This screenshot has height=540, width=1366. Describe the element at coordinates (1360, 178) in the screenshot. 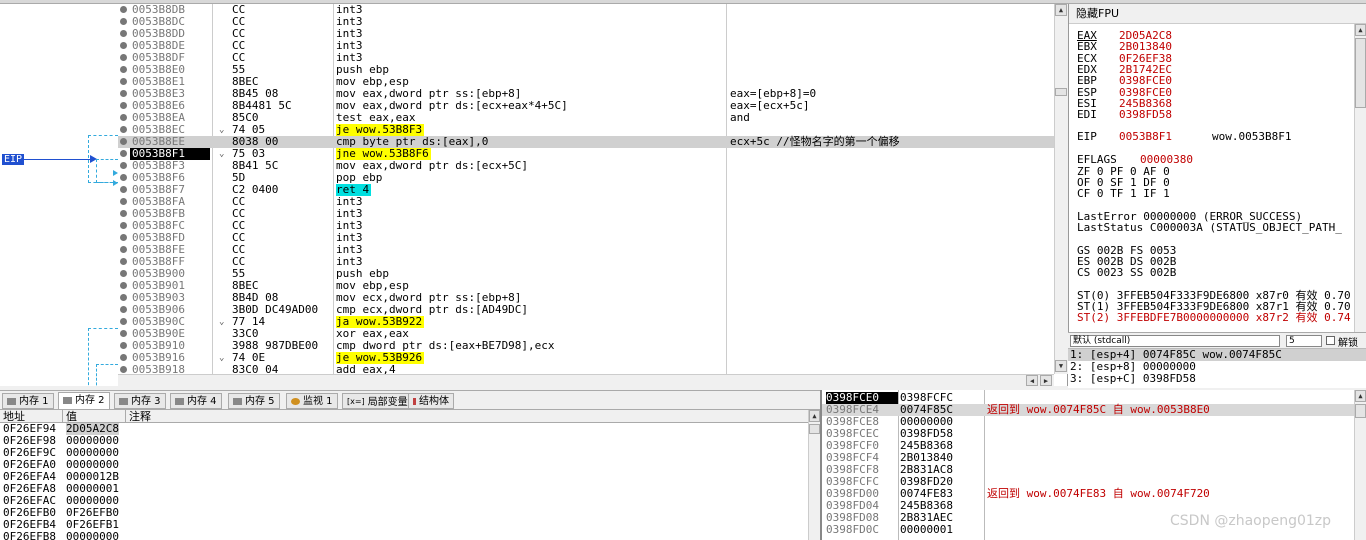

I see `registers-scrollbar: ▲` at that location.